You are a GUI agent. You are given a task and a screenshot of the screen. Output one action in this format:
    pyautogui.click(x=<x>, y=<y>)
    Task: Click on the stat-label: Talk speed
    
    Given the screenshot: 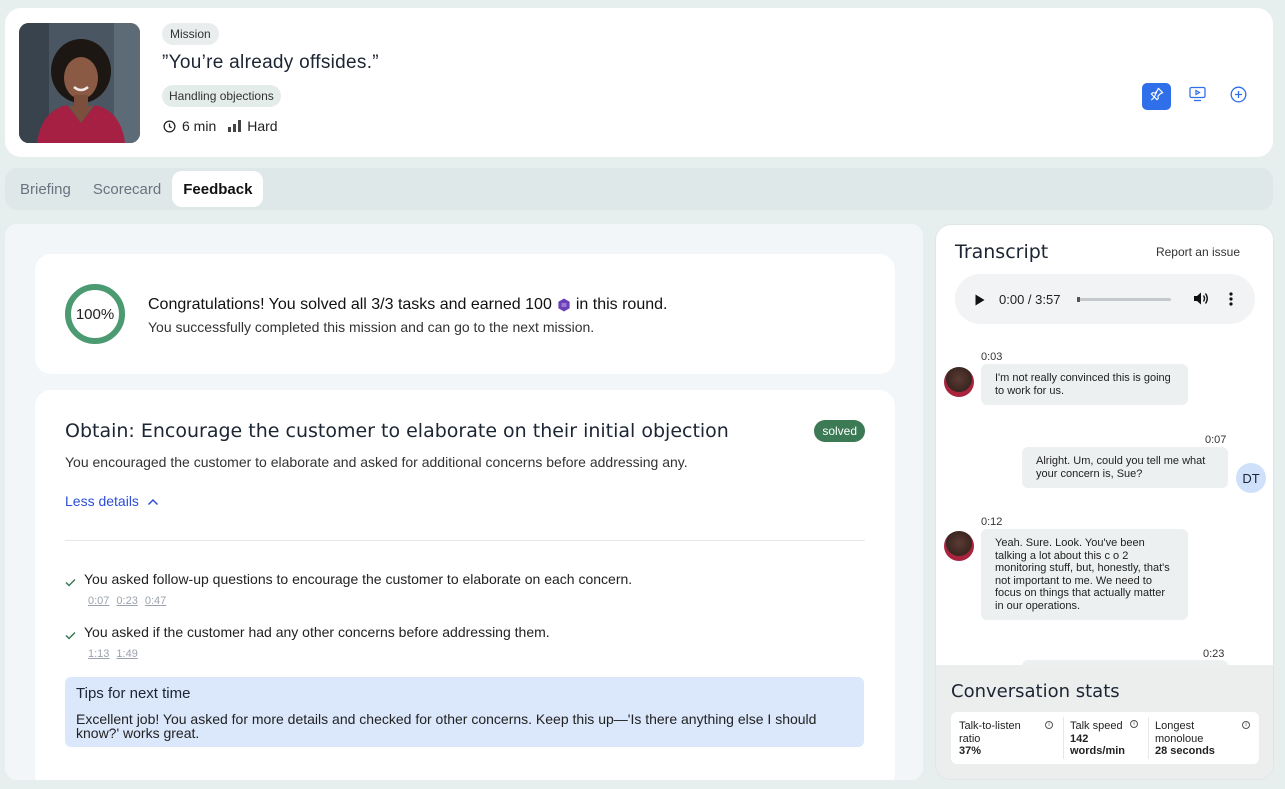 What is the action you would take?
    pyautogui.click(x=1096, y=726)
    